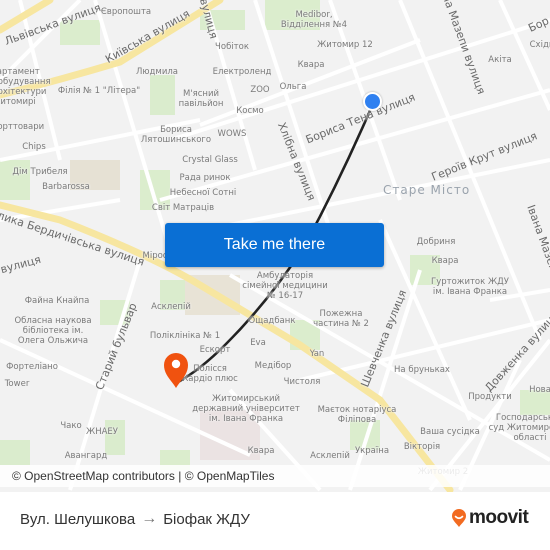 The height and width of the screenshot is (550, 550). I want to click on poi-label: Chips, so click(34, 147).